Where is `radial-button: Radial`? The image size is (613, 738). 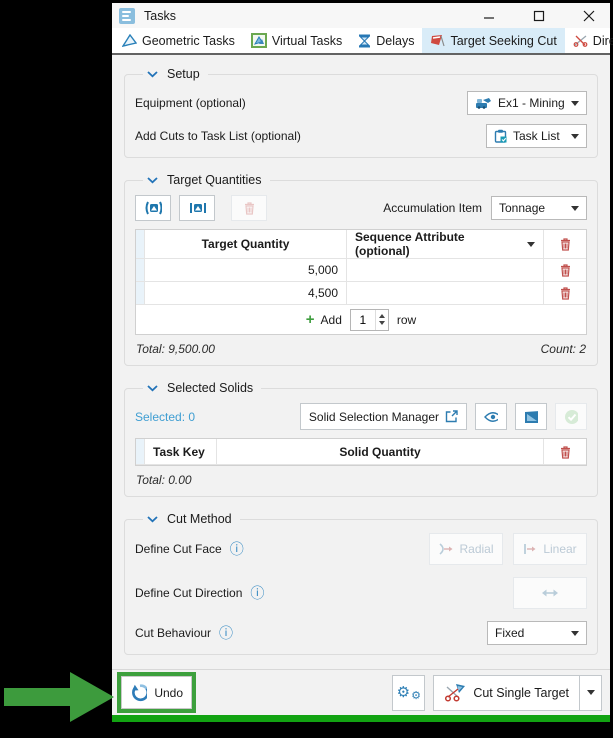
radial-button: Radial is located at coordinates (466, 549).